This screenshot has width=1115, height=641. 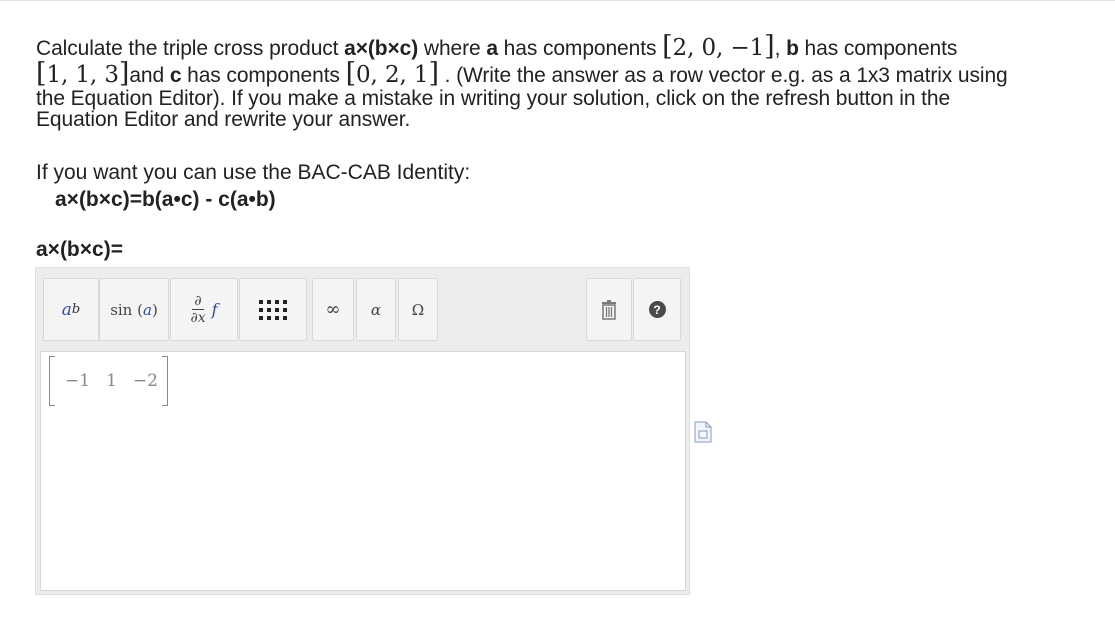 What do you see at coordinates (79, 249) in the screenshot?
I see `answer-label: a×(b×c)=` at bounding box center [79, 249].